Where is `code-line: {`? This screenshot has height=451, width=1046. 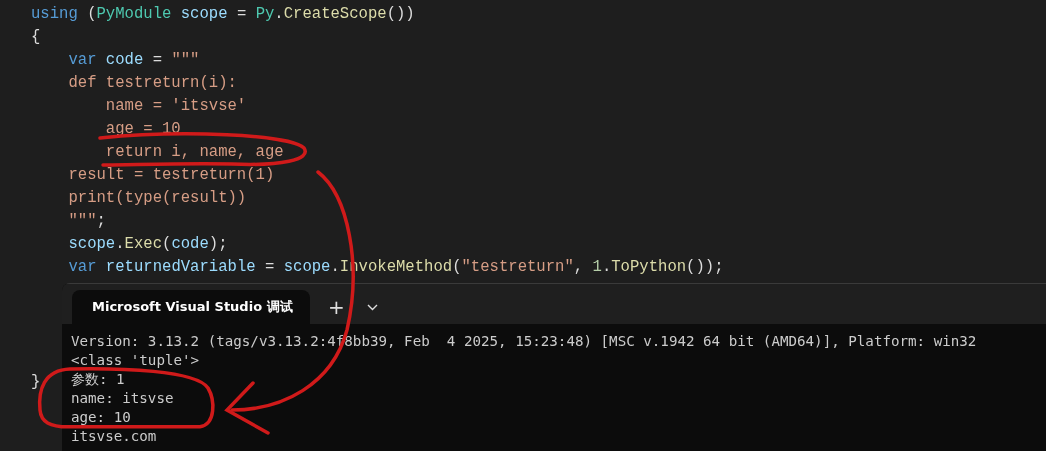
code-line: { is located at coordinates (36, 37).